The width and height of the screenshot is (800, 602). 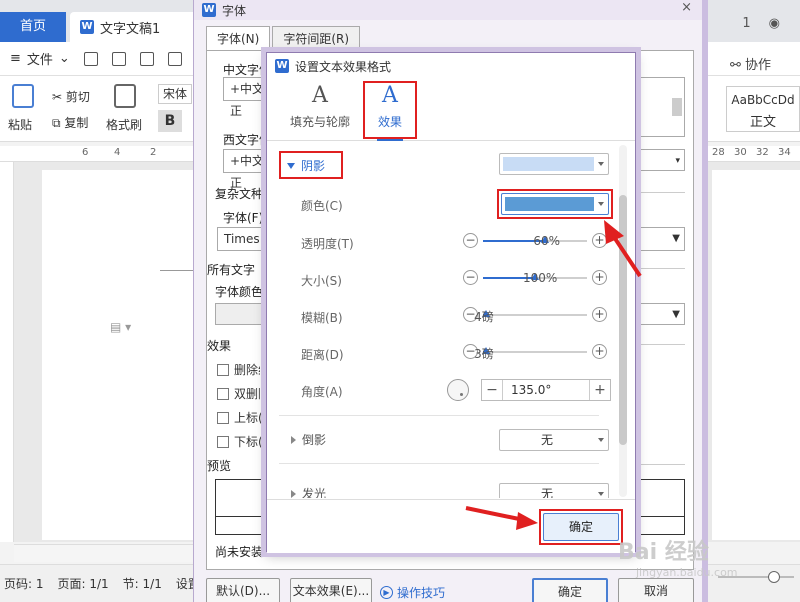 I want to click on ruler-tick: 6, so click(x=85, y=152).